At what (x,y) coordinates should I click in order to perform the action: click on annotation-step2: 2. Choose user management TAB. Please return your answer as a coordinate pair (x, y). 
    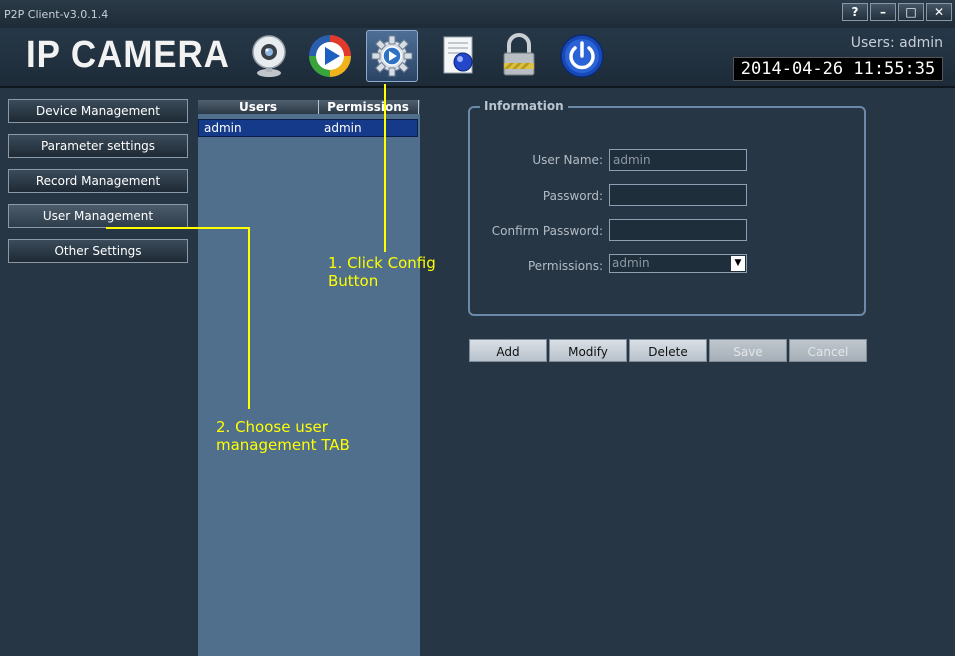
    Looking at the image, I should click on (283, 436).